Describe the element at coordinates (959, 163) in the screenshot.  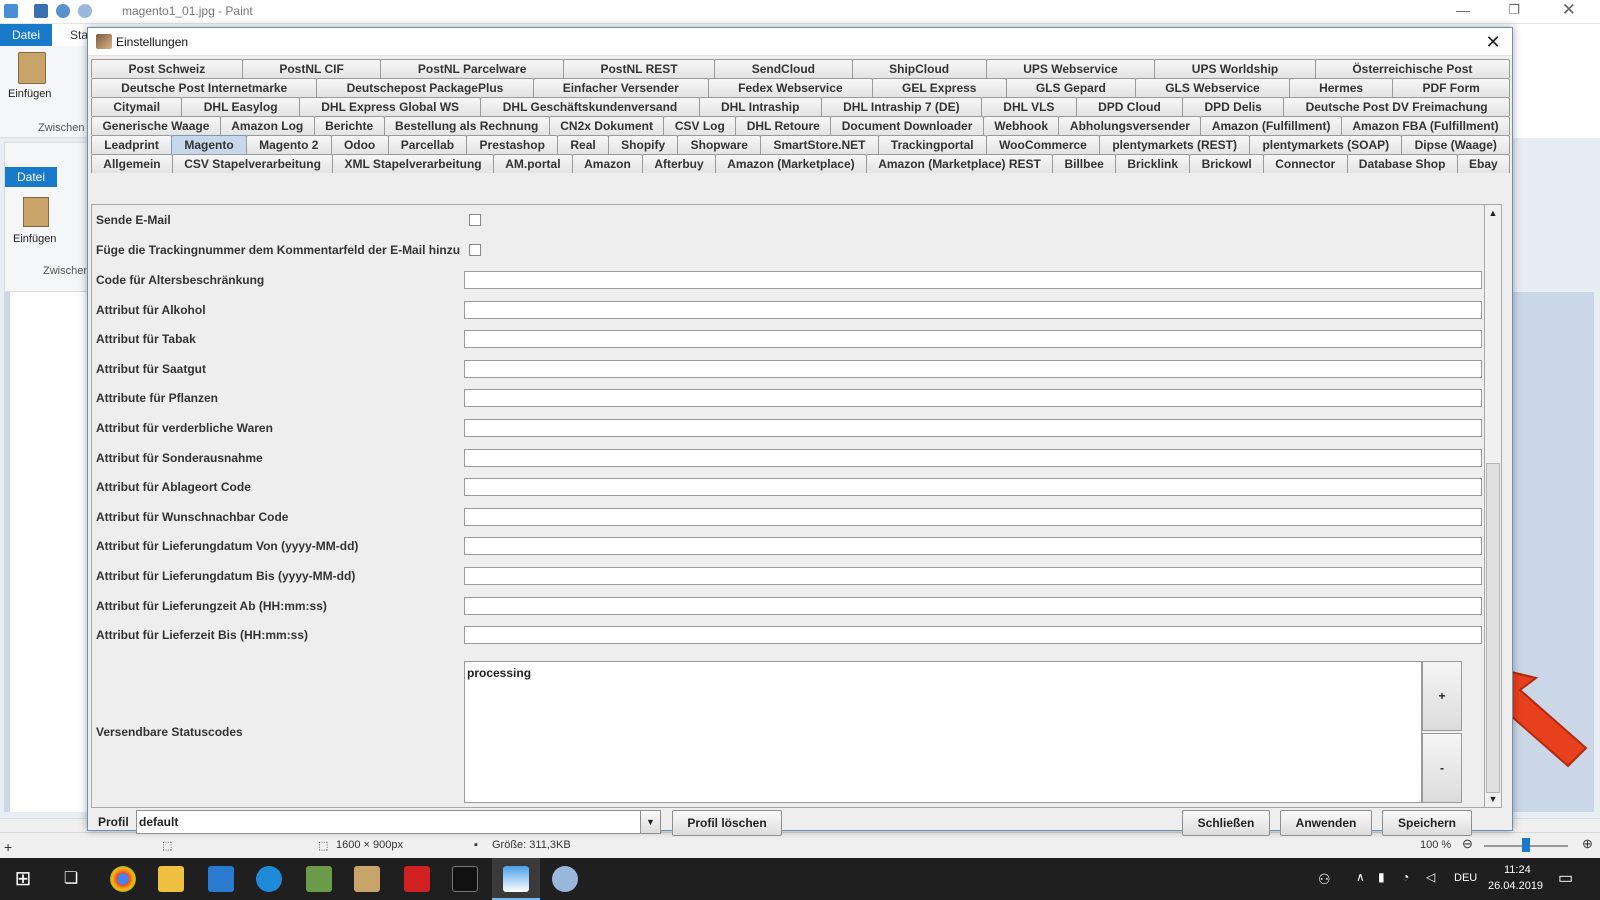
I see `settings-tab: Amazon (Marketplace) REST` at that location.